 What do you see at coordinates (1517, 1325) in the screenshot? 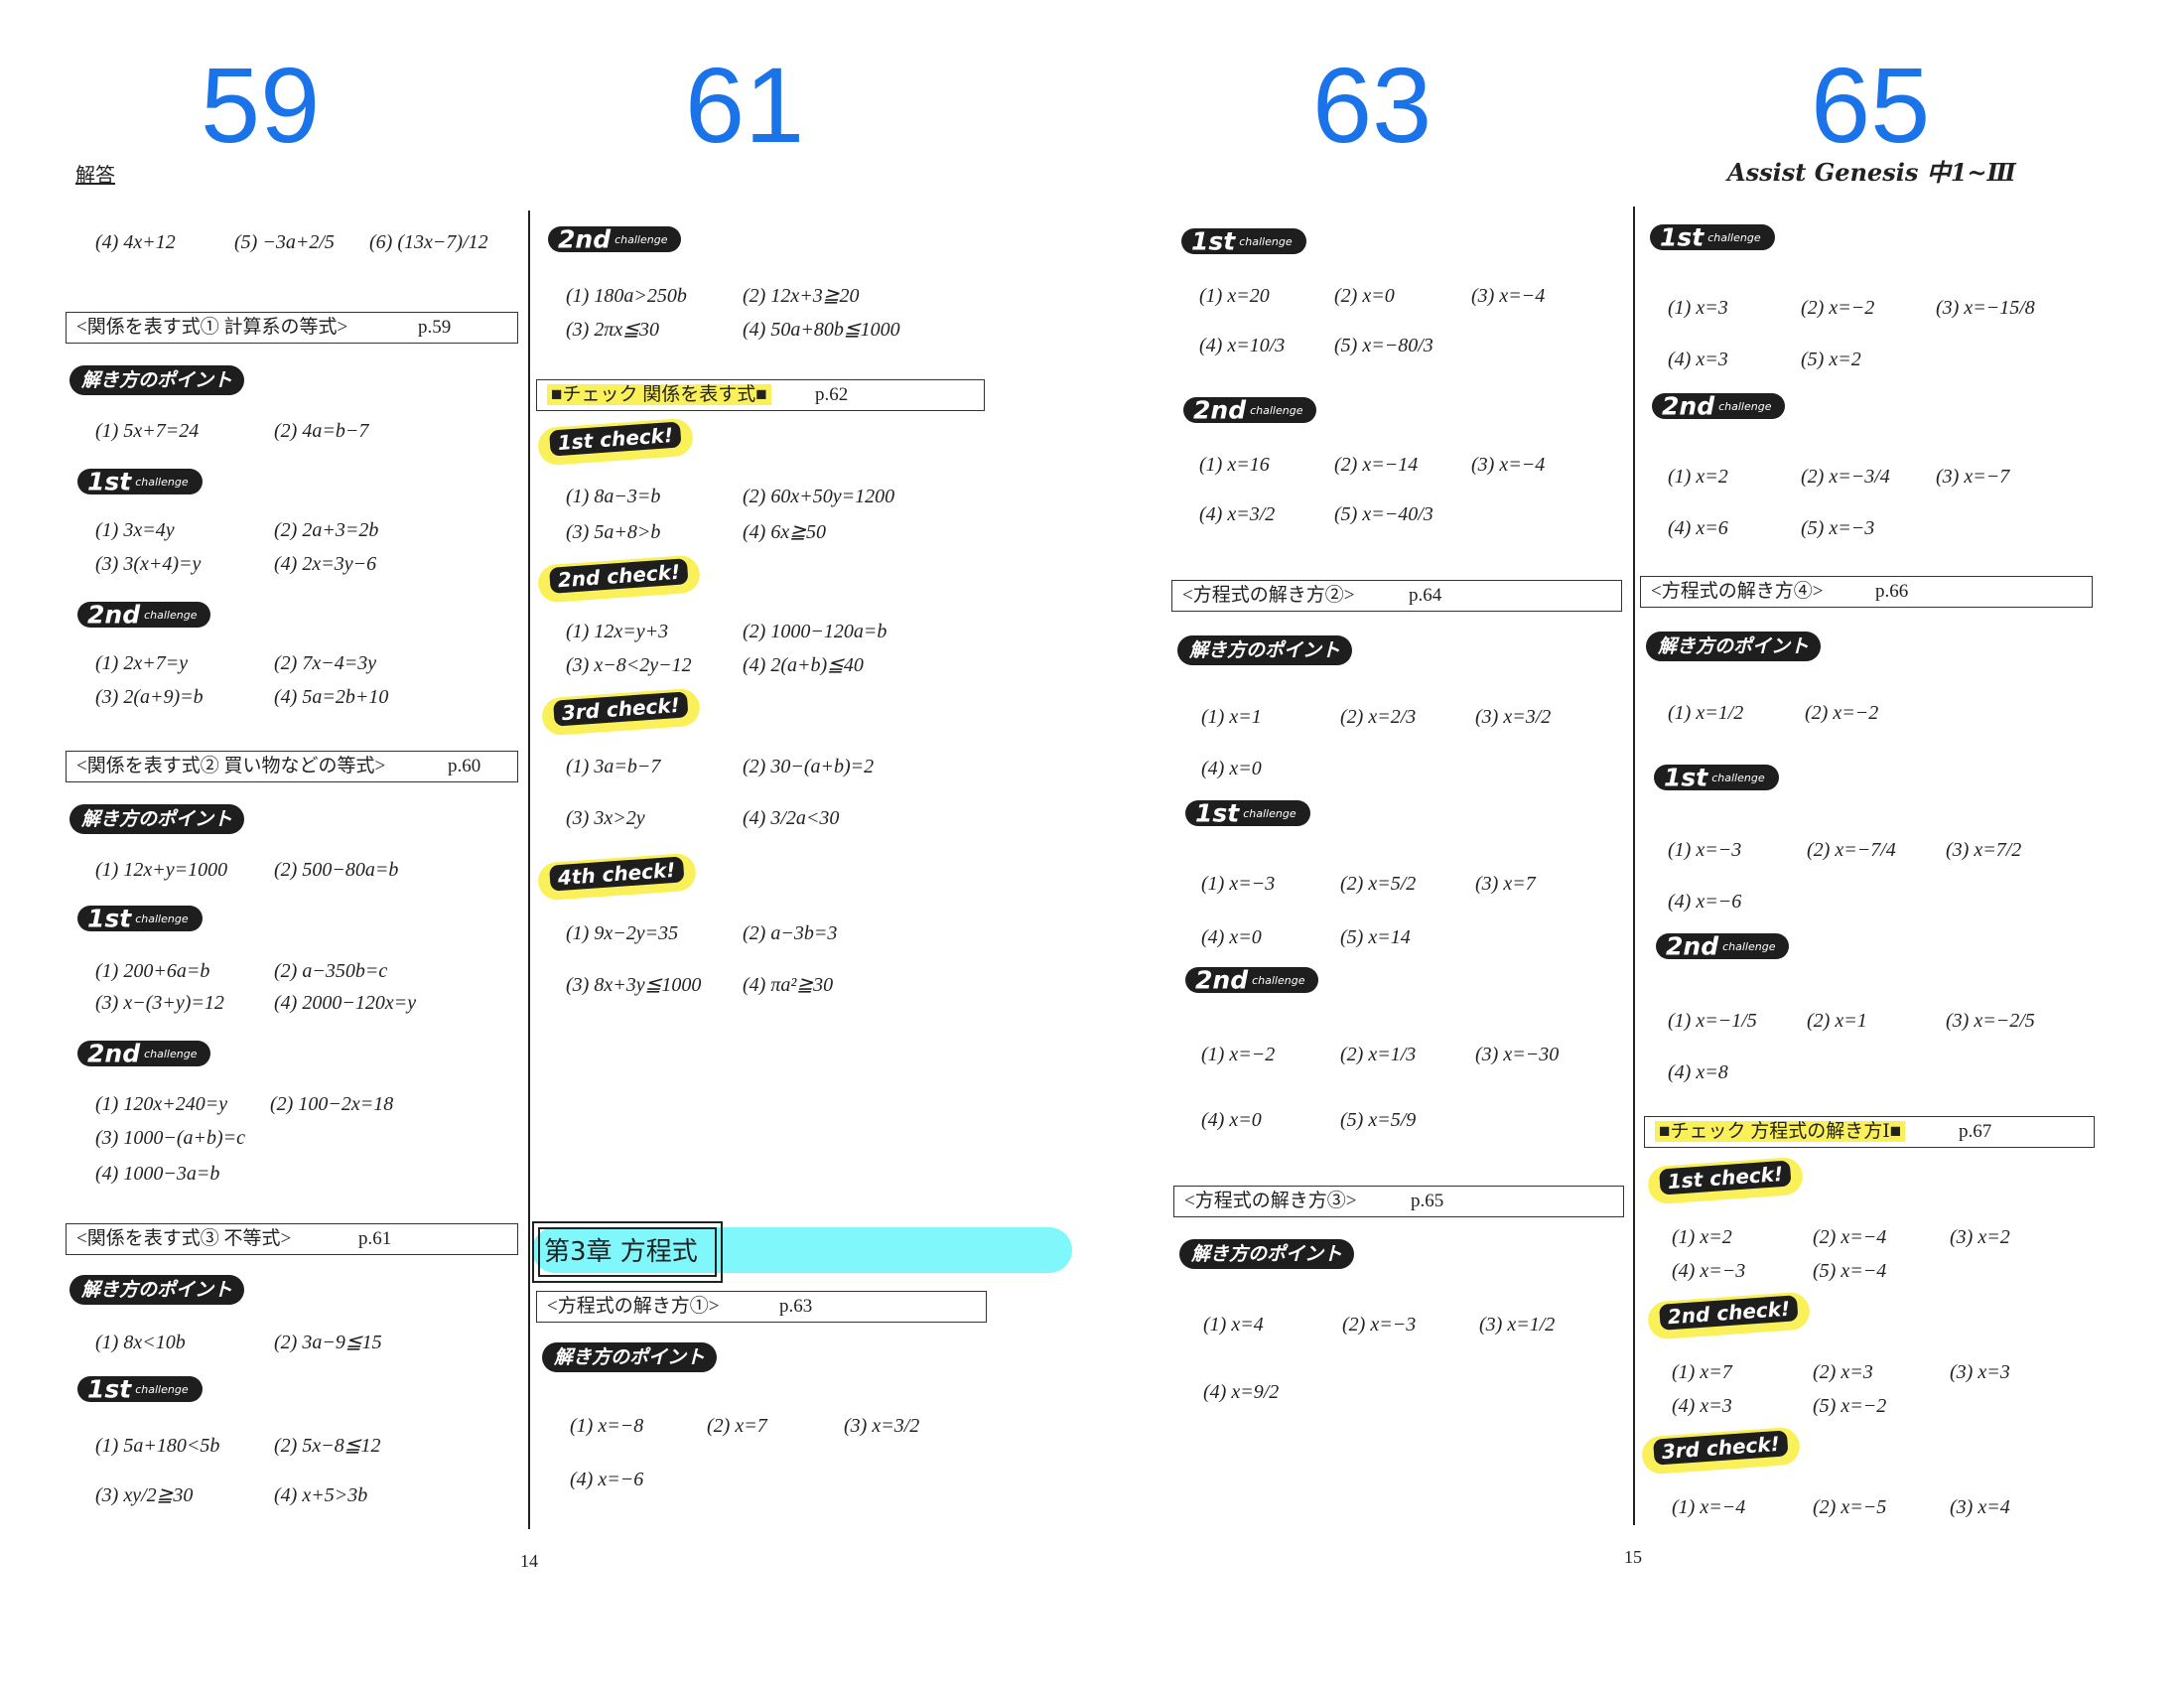
I see `answer: (3) x=1/2` at bounding box center [1517, 1325].